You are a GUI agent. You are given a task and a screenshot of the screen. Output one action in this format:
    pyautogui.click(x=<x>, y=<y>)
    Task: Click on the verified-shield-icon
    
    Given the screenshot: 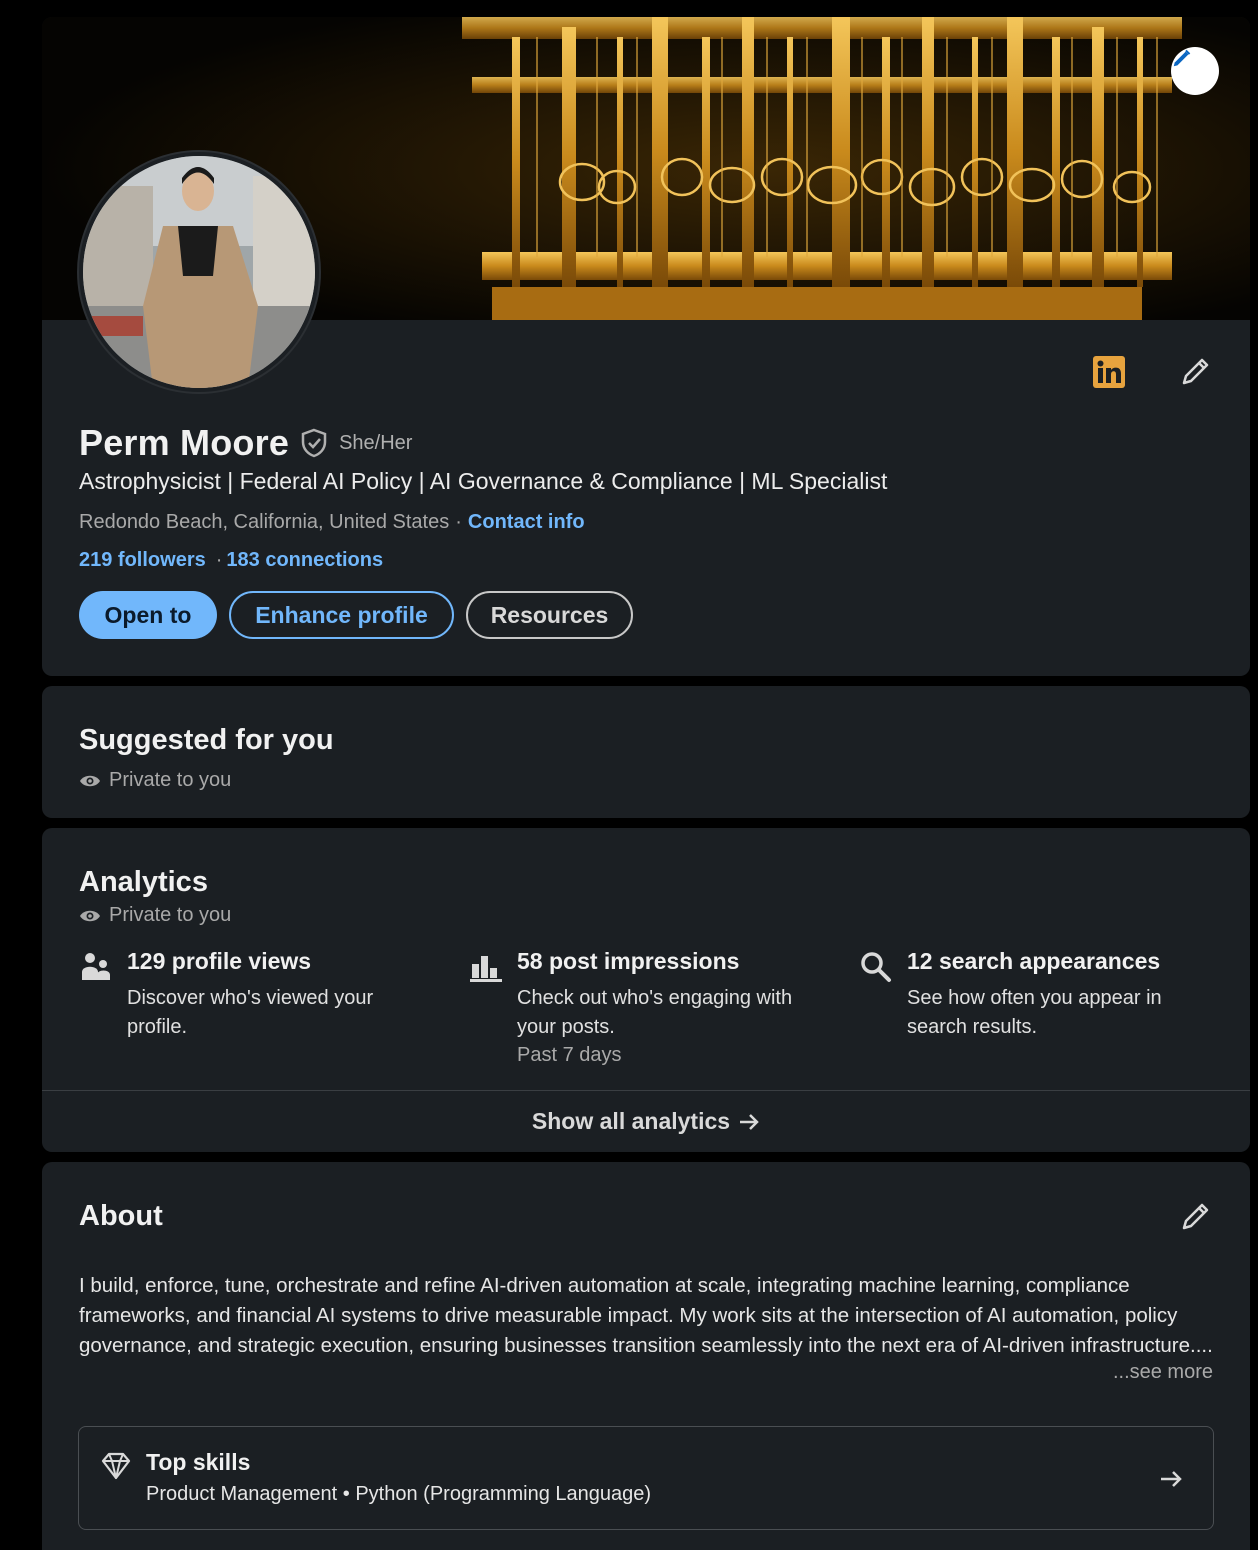 What is the action you would take?
    pyautogui.click(x=314, y=443)
    